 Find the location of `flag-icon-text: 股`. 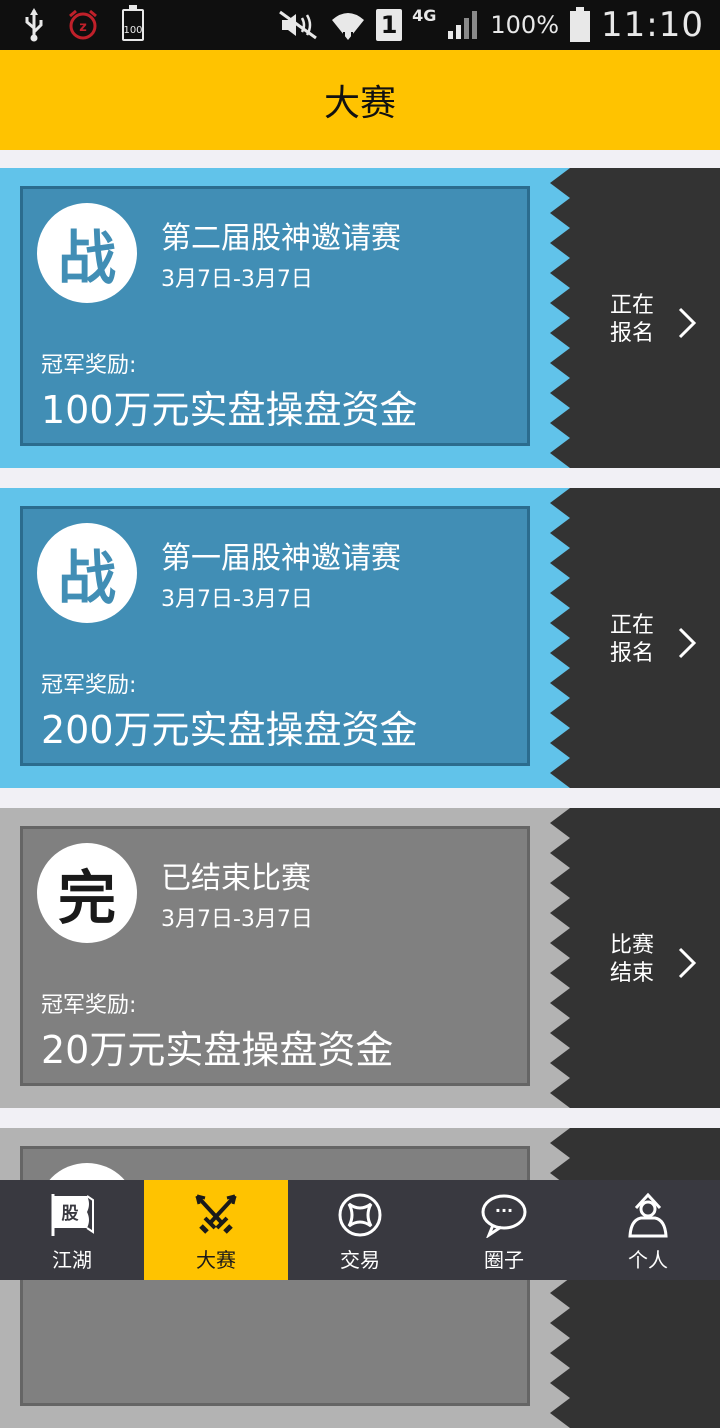

flag-icon-text: 股 is located at coordinates (70, 1214).